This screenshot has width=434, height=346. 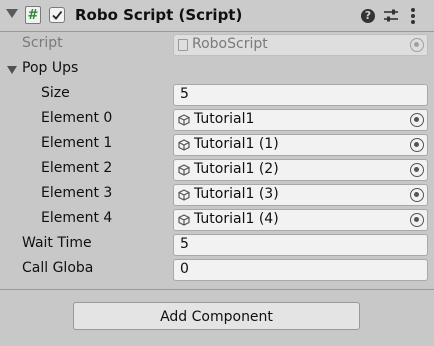 What do you see at coordinates (50, 68) in the screenshot?
I see `popups-label: Pop Ups` at bounding box center [50, 68].